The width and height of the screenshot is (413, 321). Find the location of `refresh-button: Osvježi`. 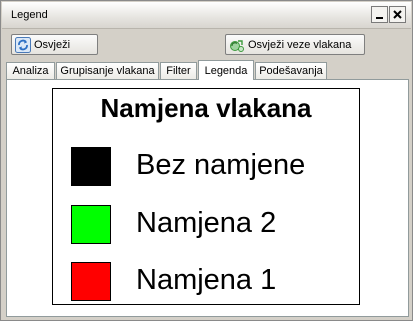

refresh-button: Osvježi is located at coordinates (54, 44).